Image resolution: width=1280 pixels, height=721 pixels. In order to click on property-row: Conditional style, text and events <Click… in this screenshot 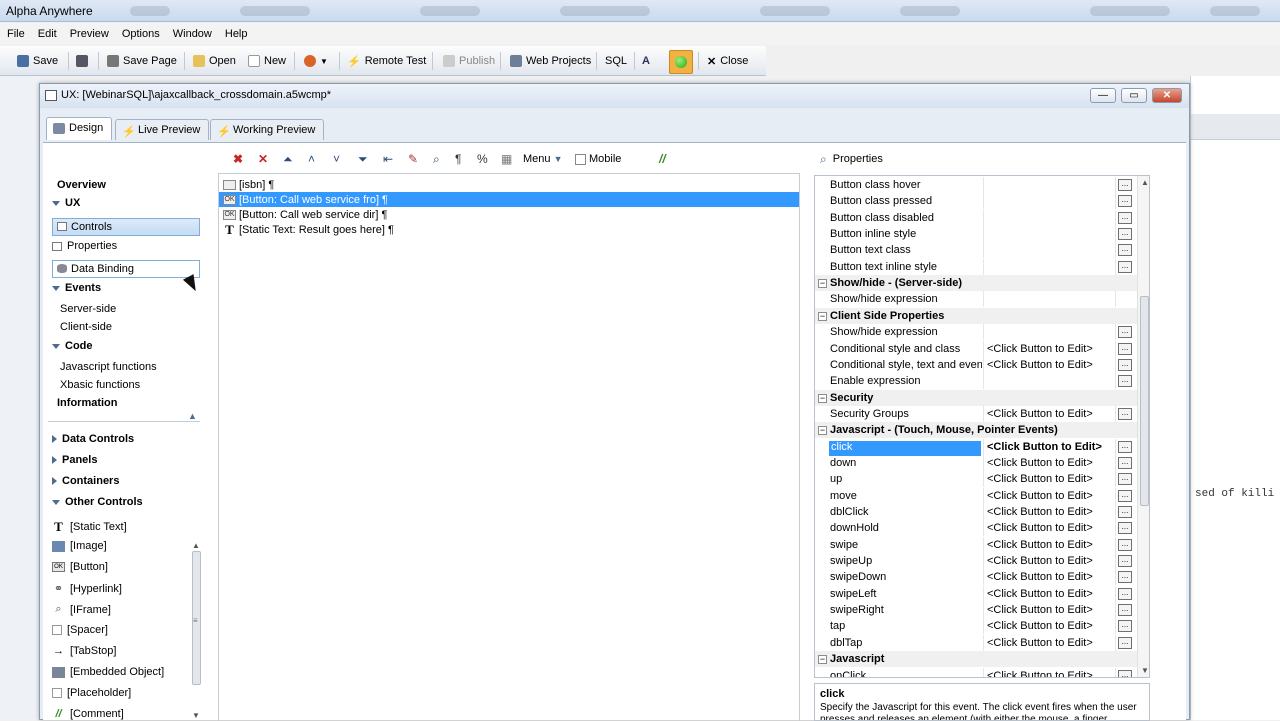, I will do `click(976, 364)`.